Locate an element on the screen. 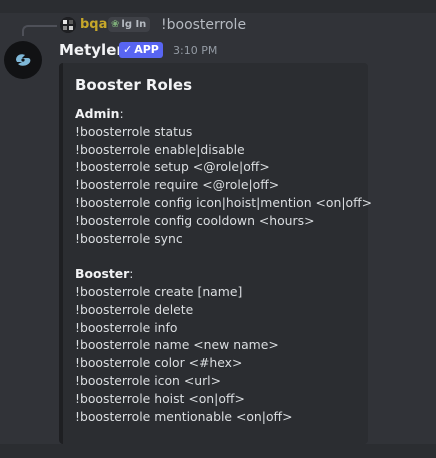 This screenshot has height=458, width=436. command-line: !boosterrole name <new name> is located at coordinates (177, 345).